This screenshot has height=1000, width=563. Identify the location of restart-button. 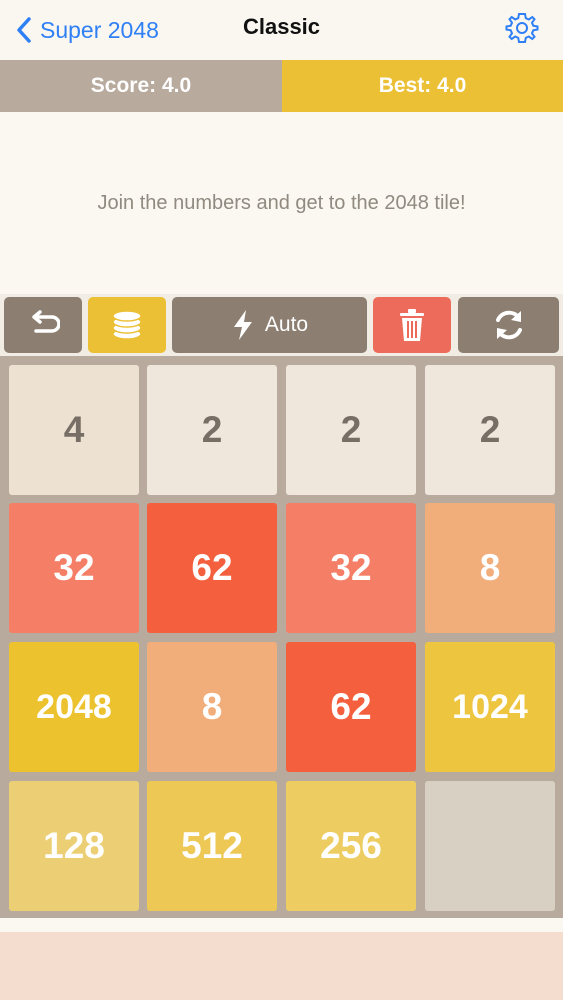
(508, 325).